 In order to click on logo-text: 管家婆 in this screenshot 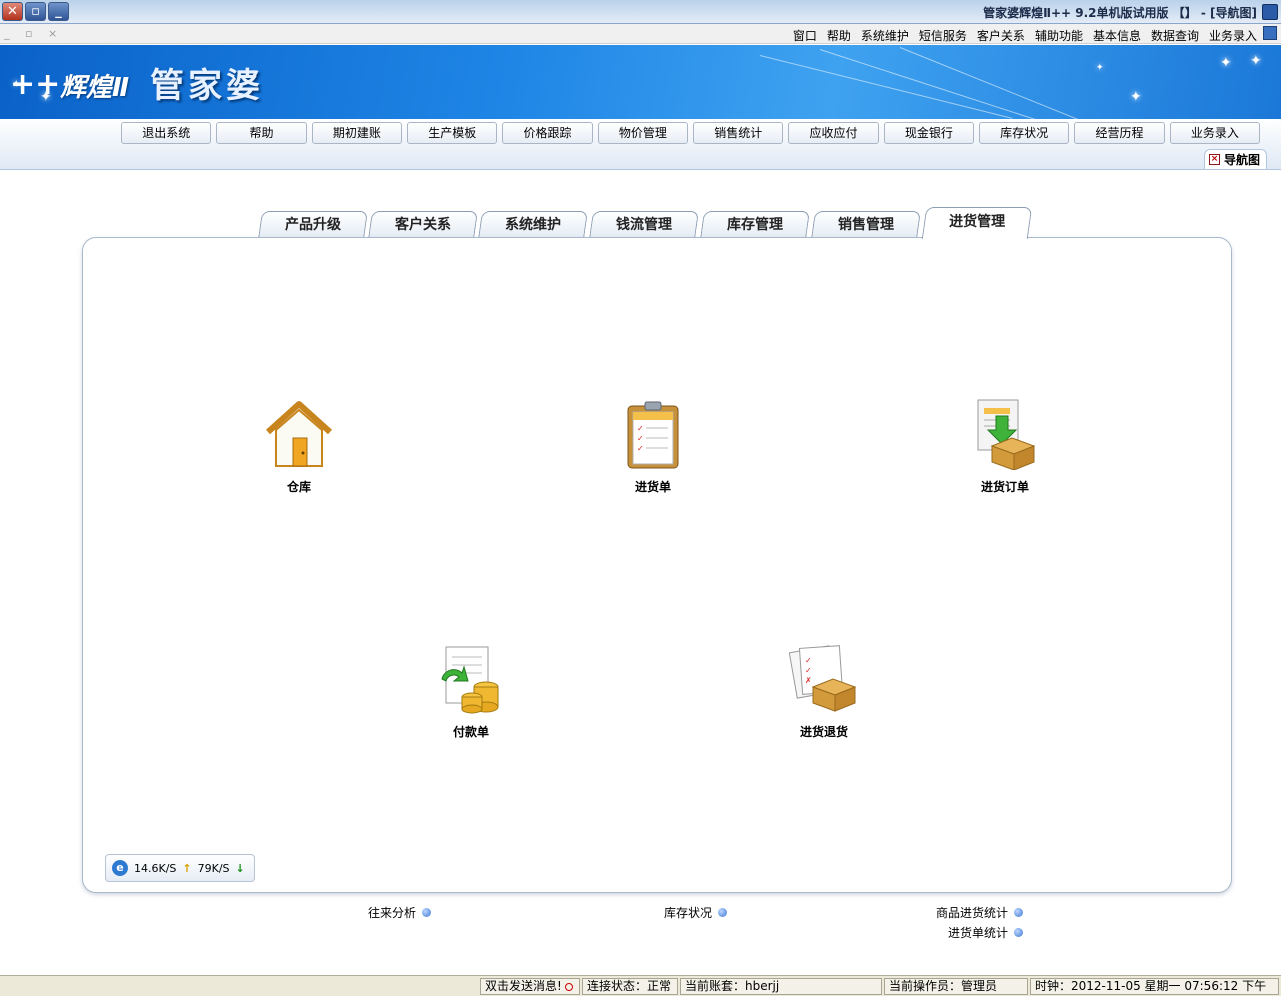, I will do `click(207, 86)`.